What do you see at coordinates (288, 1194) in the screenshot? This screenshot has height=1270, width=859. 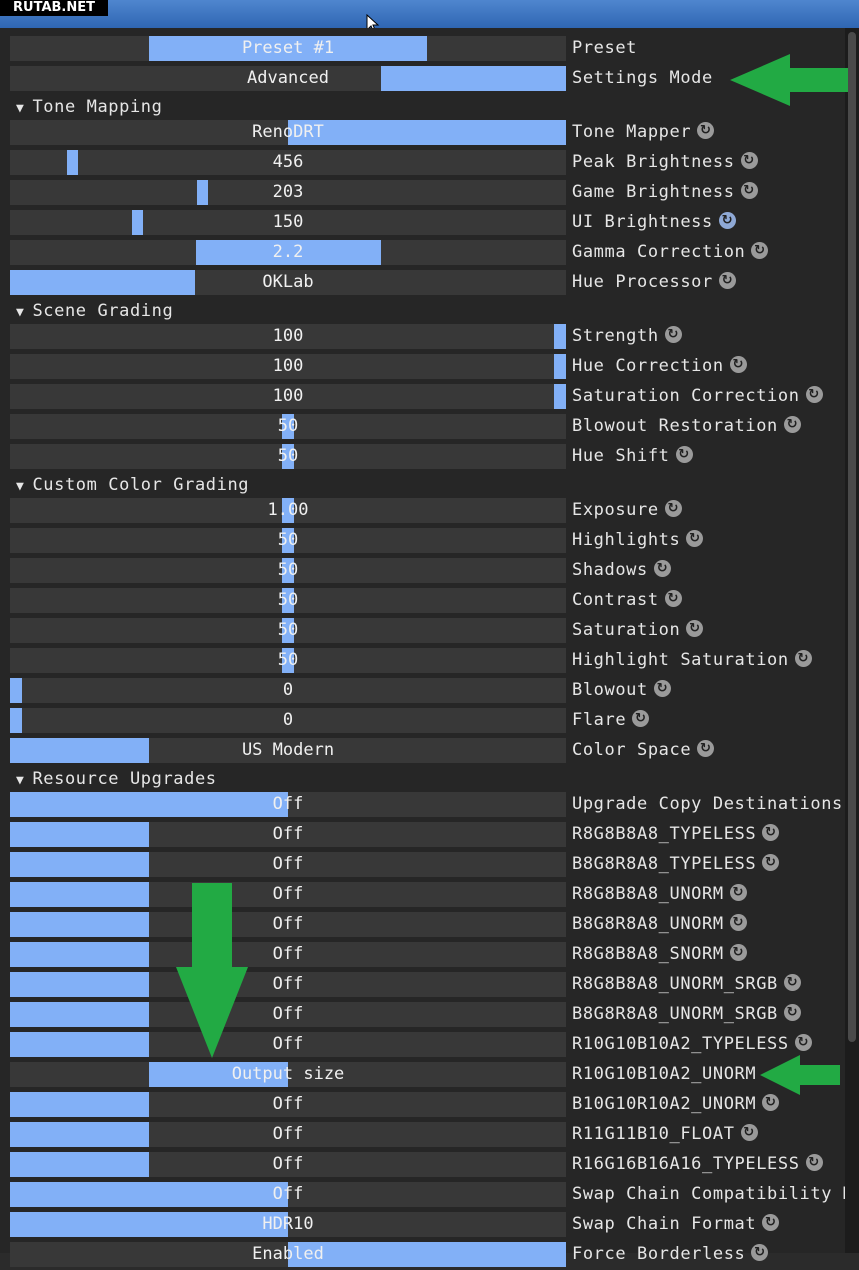 I see `setting-control-swap-chain-compatibility-m: Off` at bounding box center [288, 1194].